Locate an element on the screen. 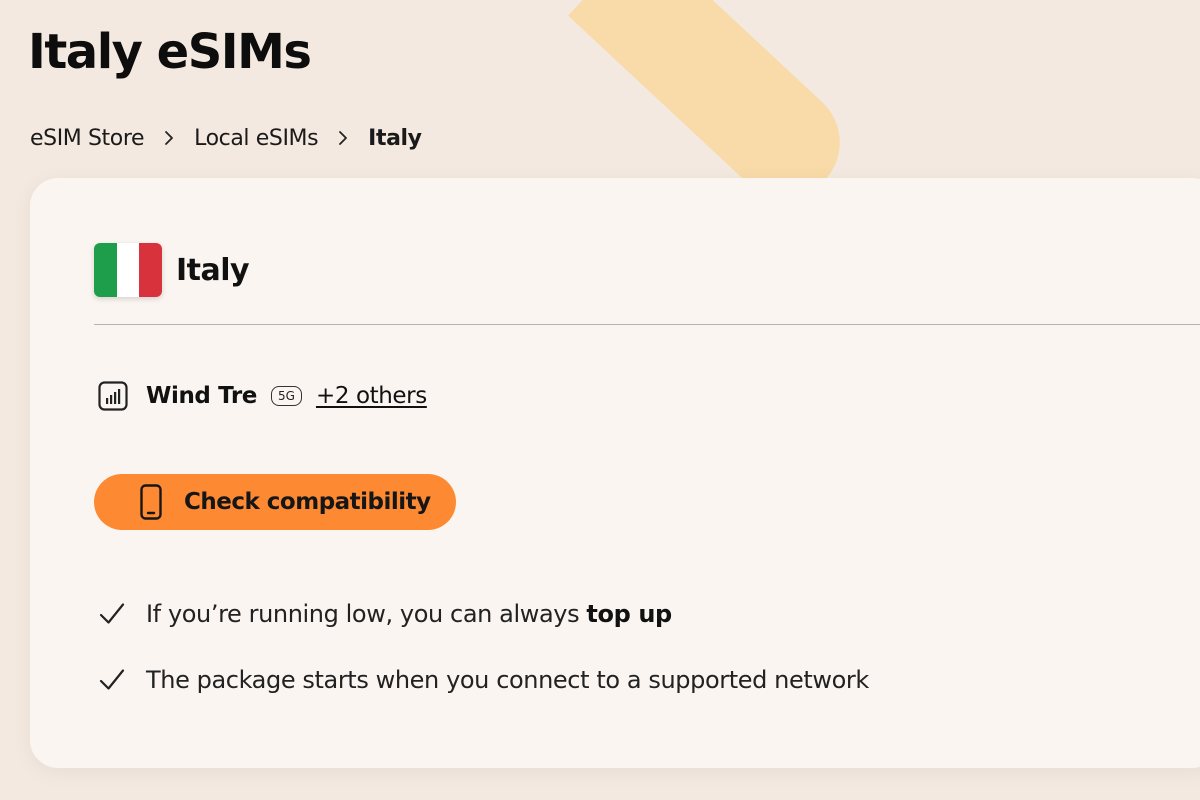 This screenshot has width=1200, height=800. divider is located at coordinates (647, 324).